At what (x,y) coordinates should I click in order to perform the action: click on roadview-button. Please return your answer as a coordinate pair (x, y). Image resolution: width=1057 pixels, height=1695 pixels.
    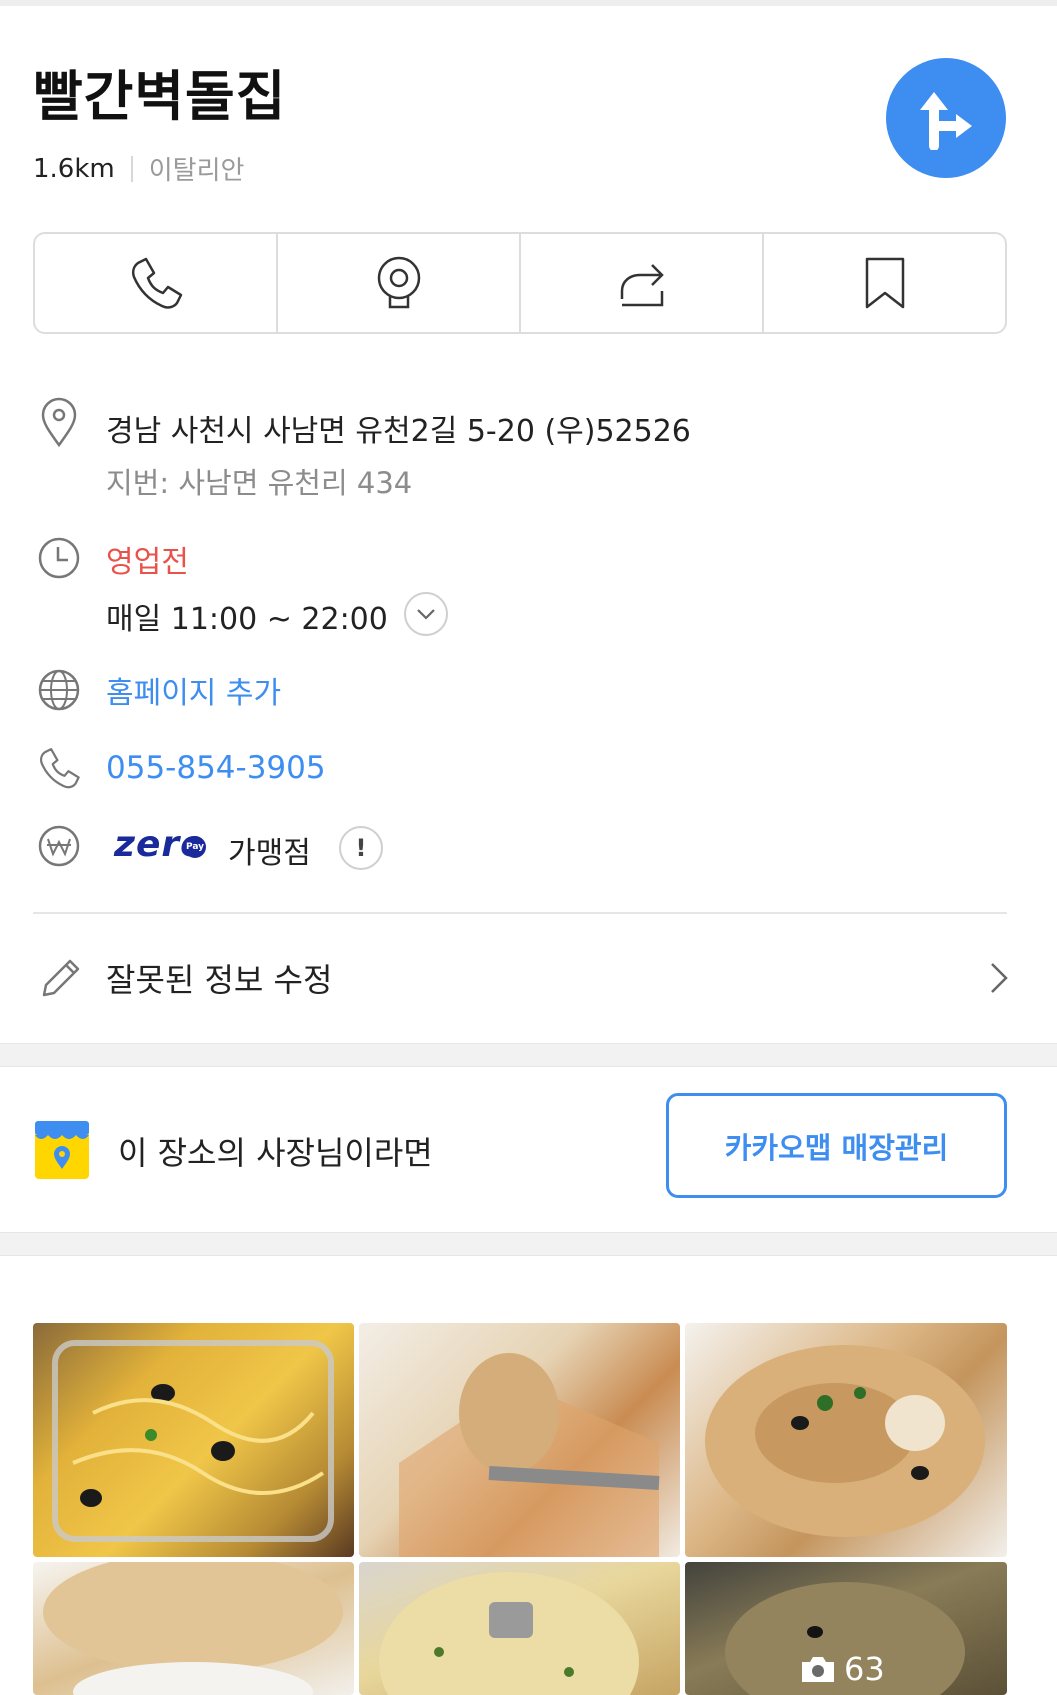
    Looking at the image, I should click on (399, 283).